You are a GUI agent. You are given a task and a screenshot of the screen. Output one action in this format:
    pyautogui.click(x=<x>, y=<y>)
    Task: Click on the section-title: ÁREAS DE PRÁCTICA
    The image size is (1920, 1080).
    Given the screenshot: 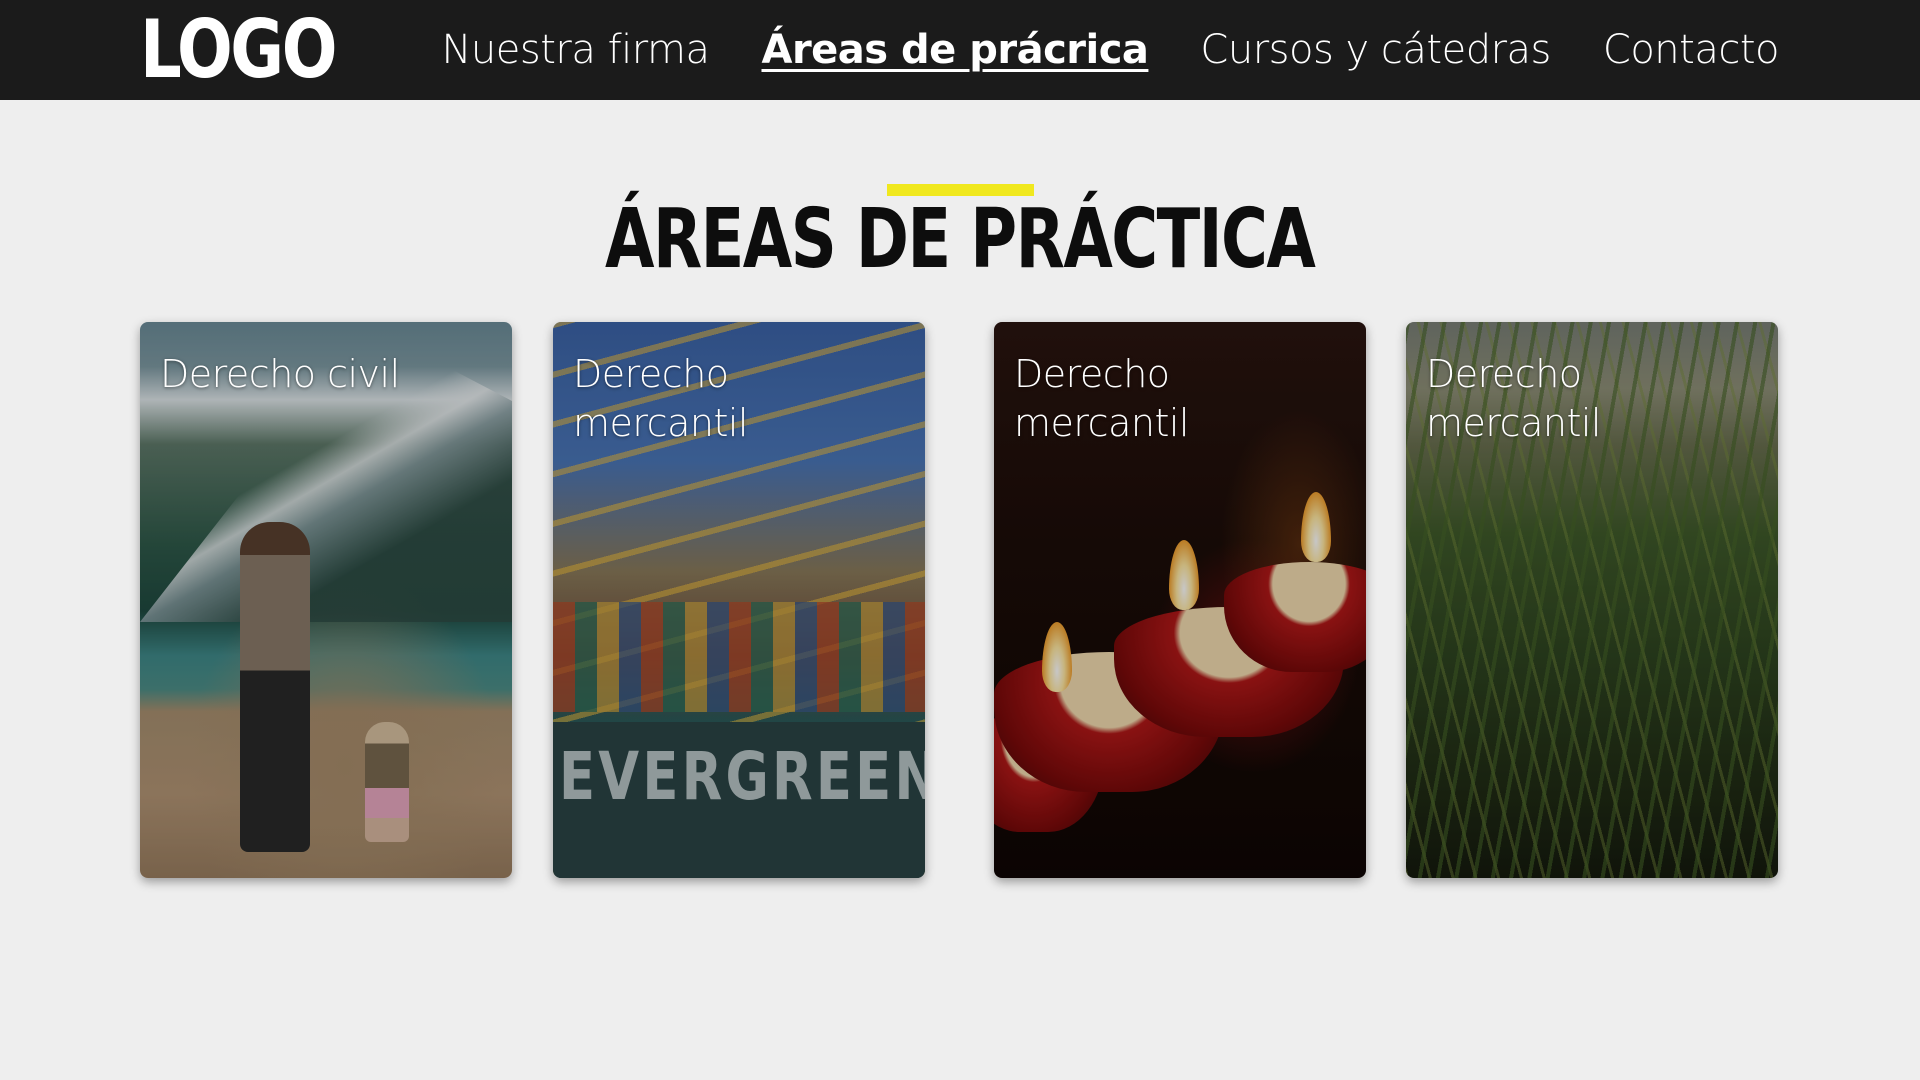 What is the action you would take?
    pyautogui.click(x=960, y=239)
    